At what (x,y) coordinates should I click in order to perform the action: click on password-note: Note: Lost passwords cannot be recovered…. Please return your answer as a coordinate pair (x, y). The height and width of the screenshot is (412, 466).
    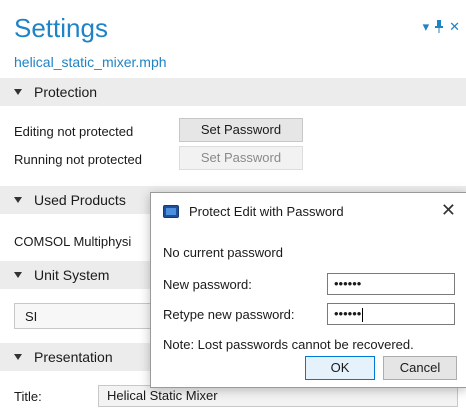
    Looking at the image, I should click on (288, 344).